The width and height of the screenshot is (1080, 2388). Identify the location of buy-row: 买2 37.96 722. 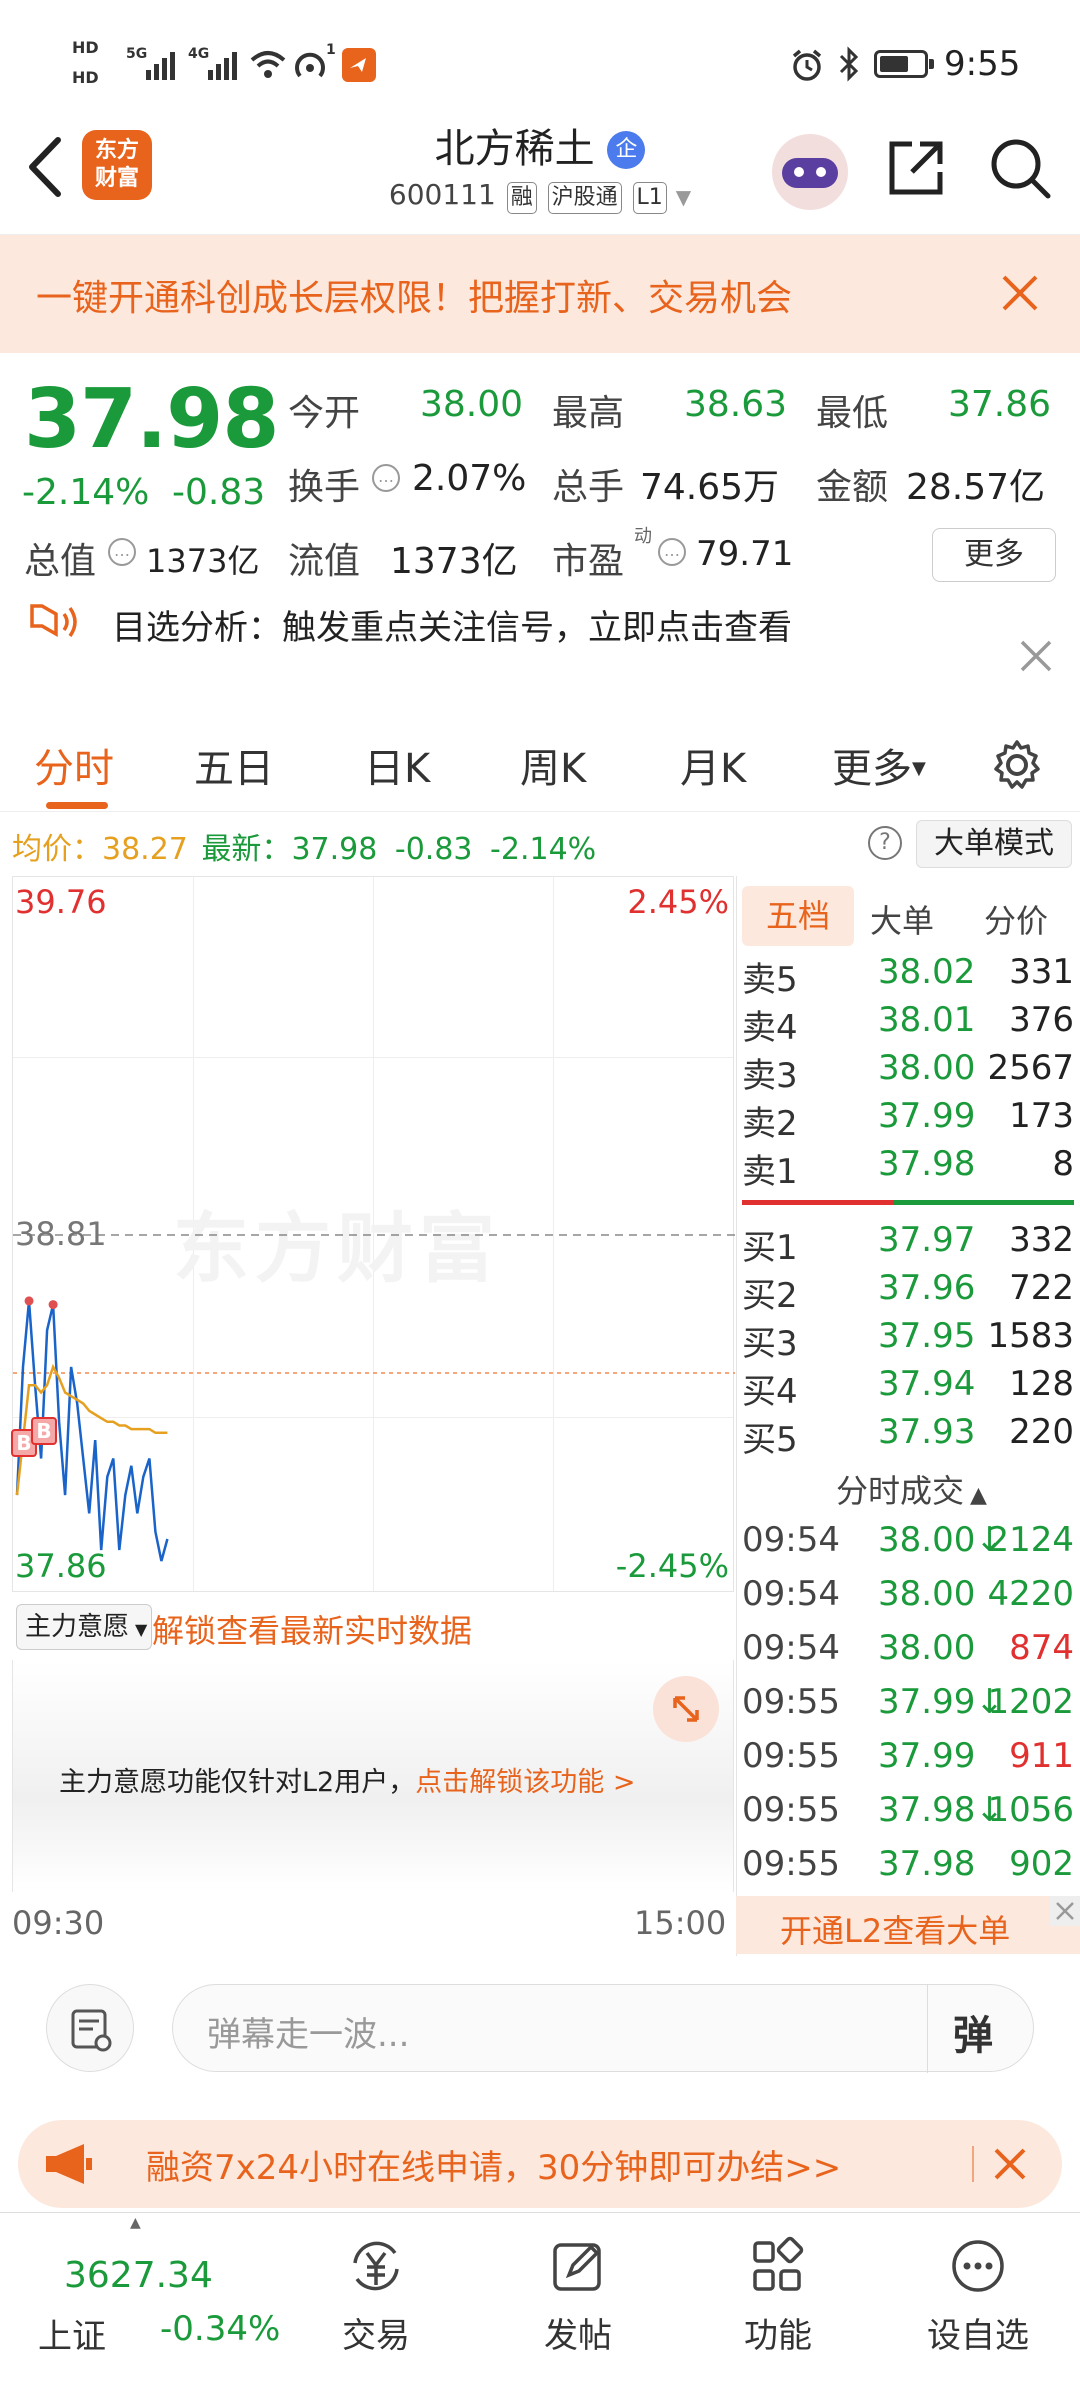
(908, 1292).